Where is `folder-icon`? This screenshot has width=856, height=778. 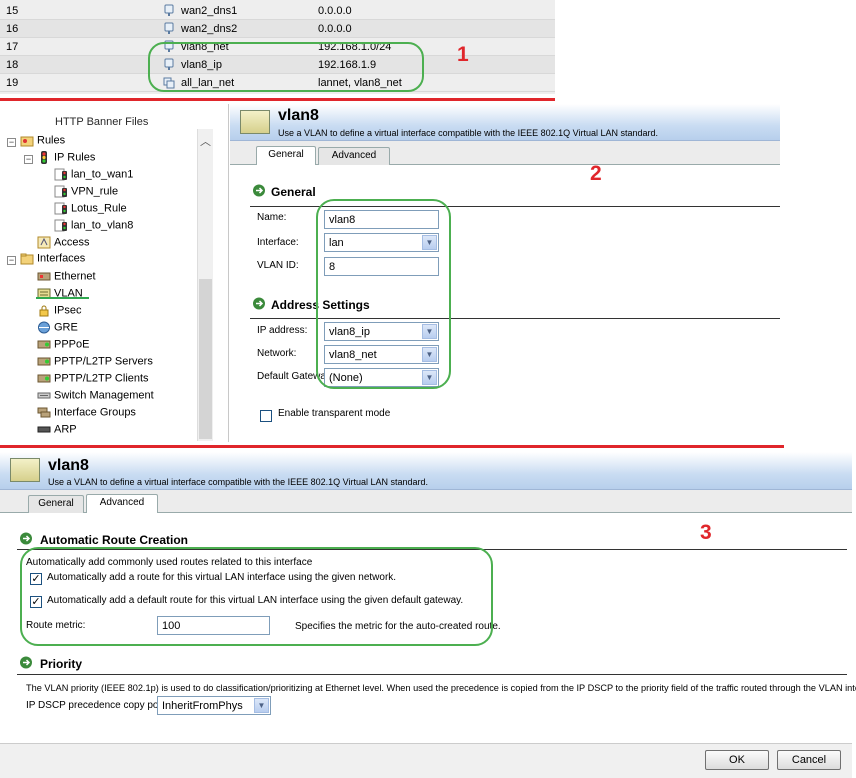 folder-icon is located at coordinates (27, 259).